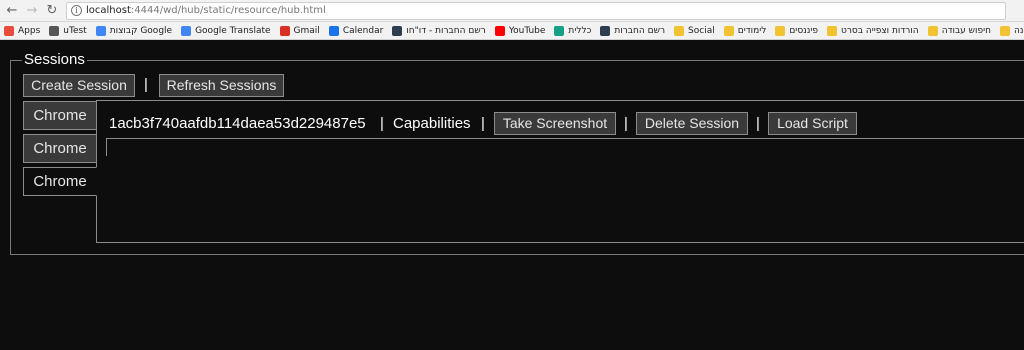 The height and width of the screenshot is (350, 1024). I want to click on bookmark-label: קבוצות Google, so click(141, 30).